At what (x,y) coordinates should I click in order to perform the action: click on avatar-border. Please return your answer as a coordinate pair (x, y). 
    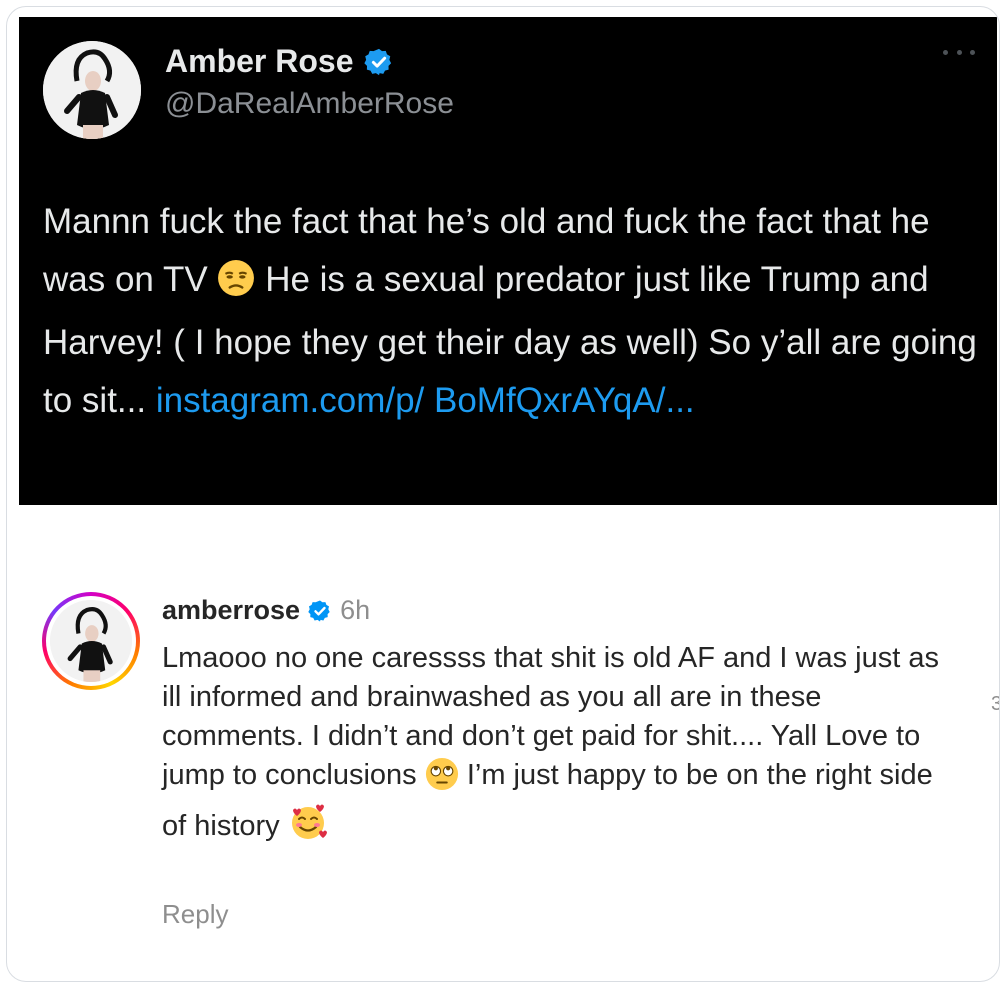
    Looking at the image, I should click on (91, 641).